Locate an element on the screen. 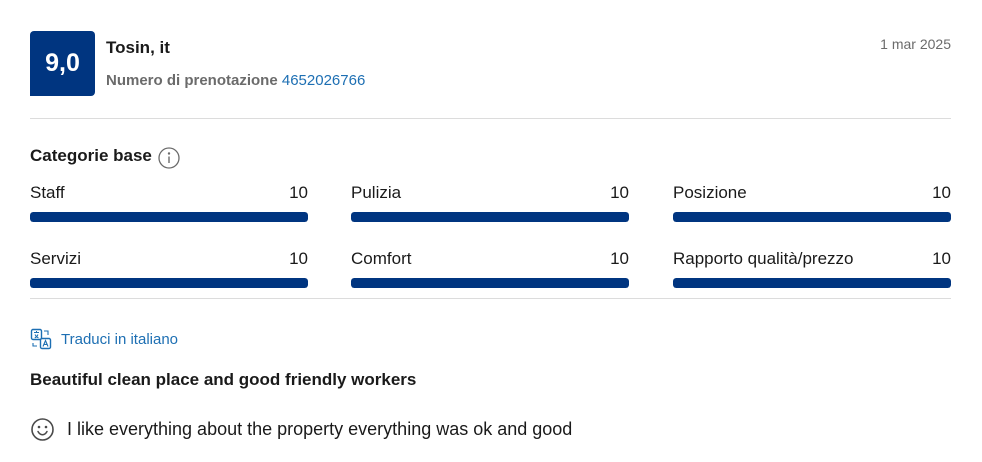  info-icon is located at coordinates (169, 158).